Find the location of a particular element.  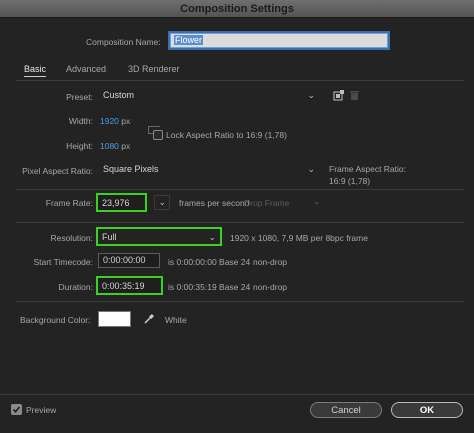

height-label: Height: is located at coordinates (79, 146).